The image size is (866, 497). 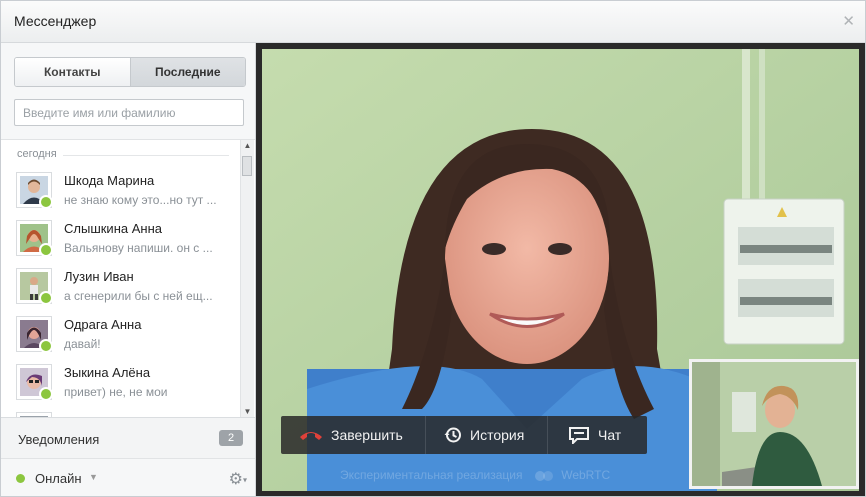 I want to click on end-call-button: Завершить, so click(x=353, y=435).